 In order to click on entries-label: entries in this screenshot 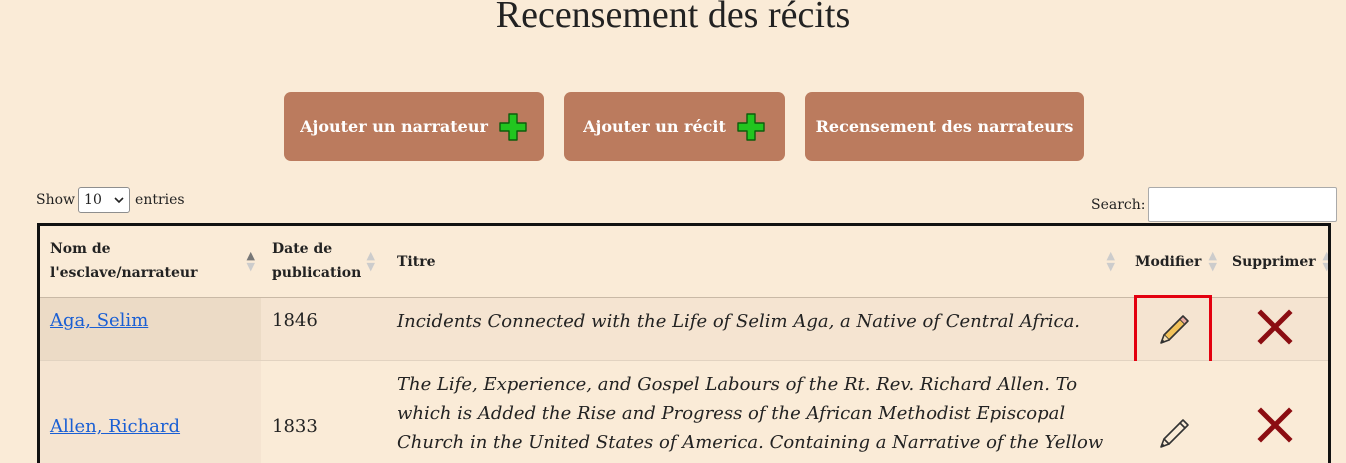, I will do `click(160, 200)`.